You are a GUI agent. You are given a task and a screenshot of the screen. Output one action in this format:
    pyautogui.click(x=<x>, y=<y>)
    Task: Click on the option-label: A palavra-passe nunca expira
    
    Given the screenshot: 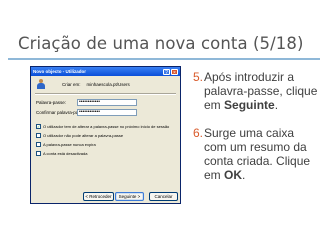 What is the action you would take?
    pyautogui.click(x=69, y=144)
    